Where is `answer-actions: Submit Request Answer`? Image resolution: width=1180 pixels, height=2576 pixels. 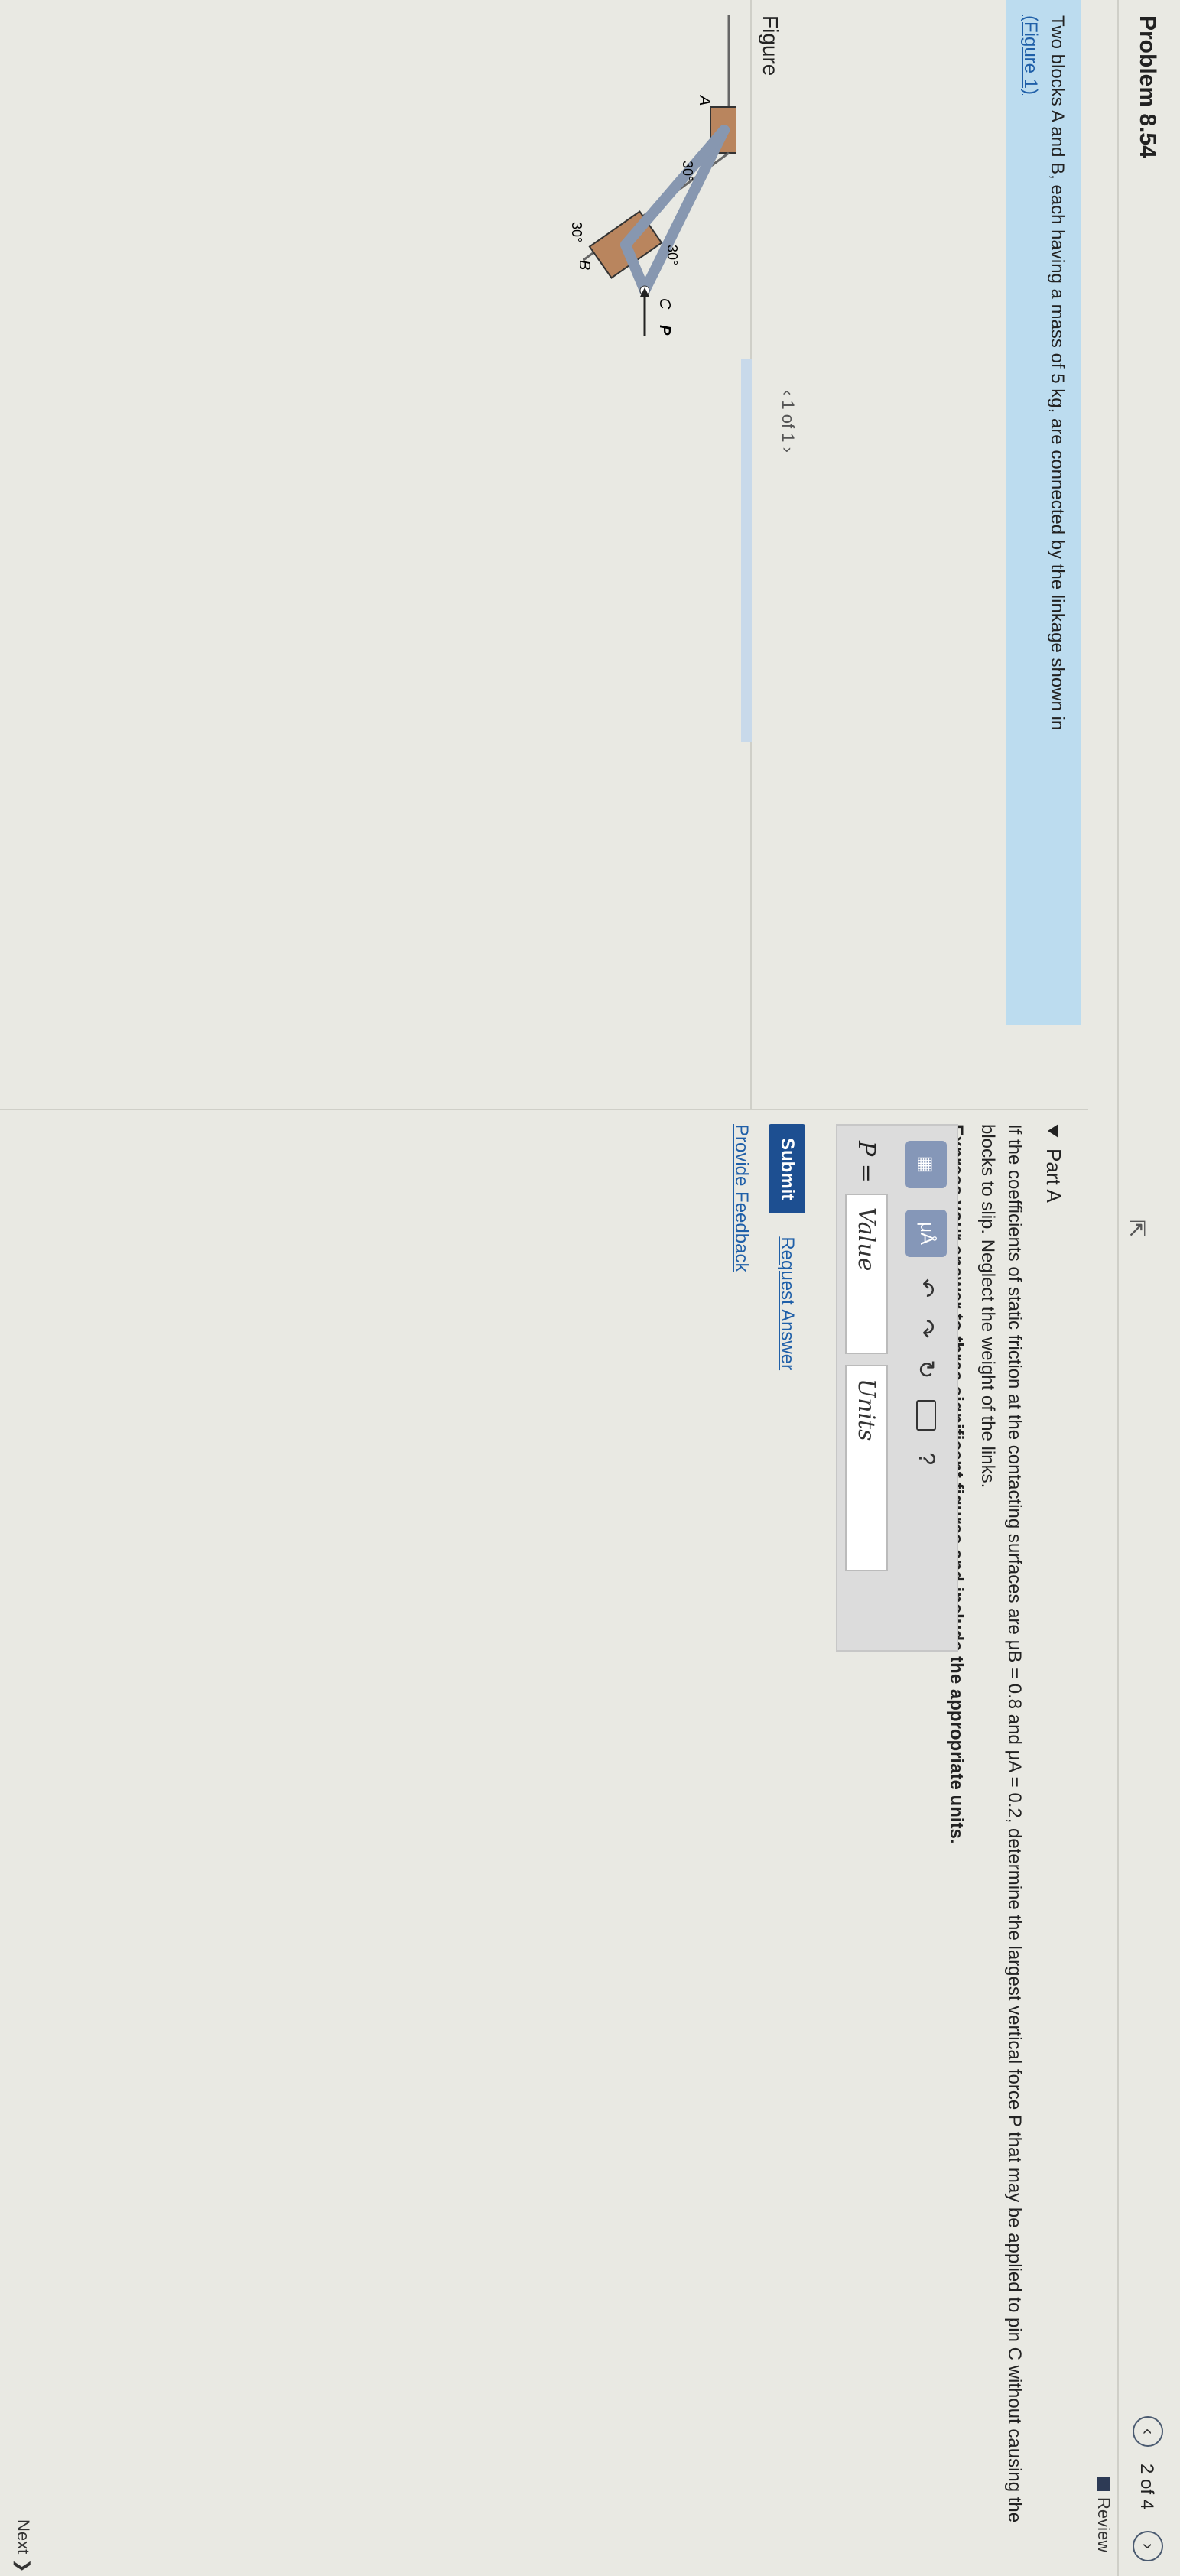 answer-actions: Submit Request Answer is located at coordinates (787, 1247).